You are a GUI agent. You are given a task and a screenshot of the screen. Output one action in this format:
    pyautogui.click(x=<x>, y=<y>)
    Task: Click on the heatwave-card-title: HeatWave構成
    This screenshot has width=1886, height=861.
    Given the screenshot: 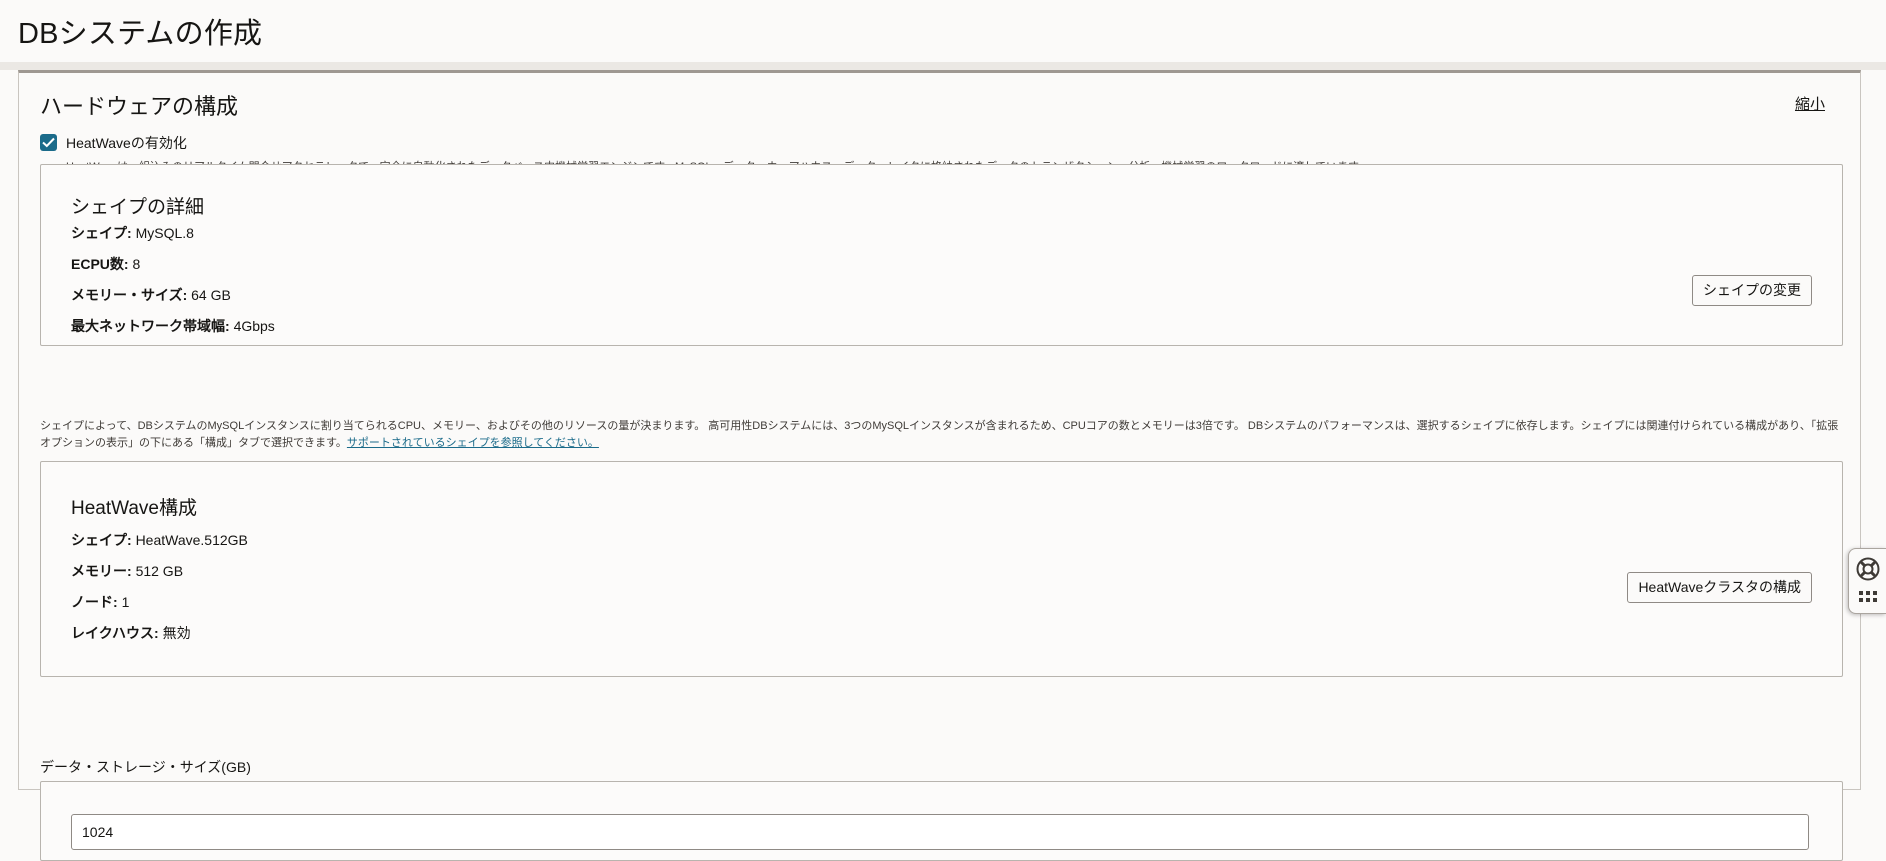 What is the action you would take?
    pyautogui.click(x=134, y=508)
    